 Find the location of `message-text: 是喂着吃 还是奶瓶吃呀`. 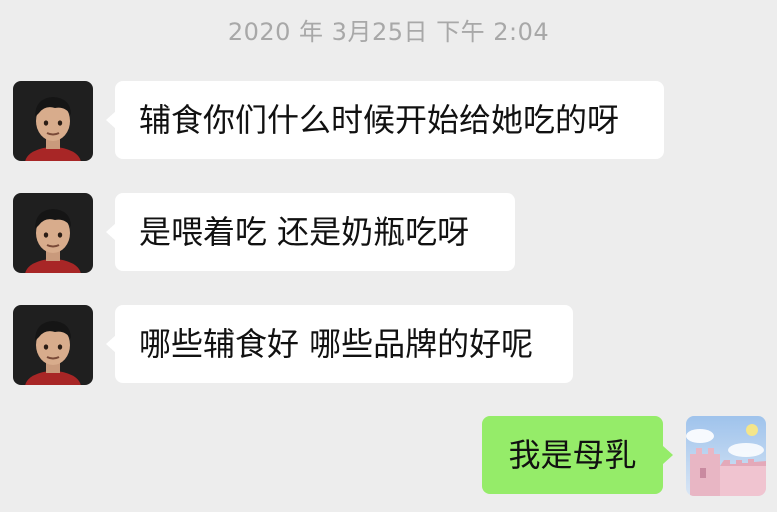

message-text: 是喂着吃 还是奶瓶吃呀 is located at coordinates (304, 232).